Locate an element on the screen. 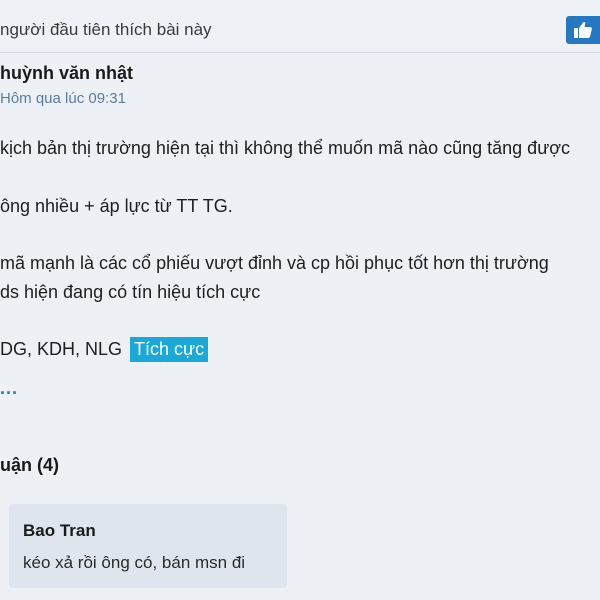 The width and height of the screenshot is (600, 600). ticker-list: DG, KDH, NLG is located at coordinates (61, 349).